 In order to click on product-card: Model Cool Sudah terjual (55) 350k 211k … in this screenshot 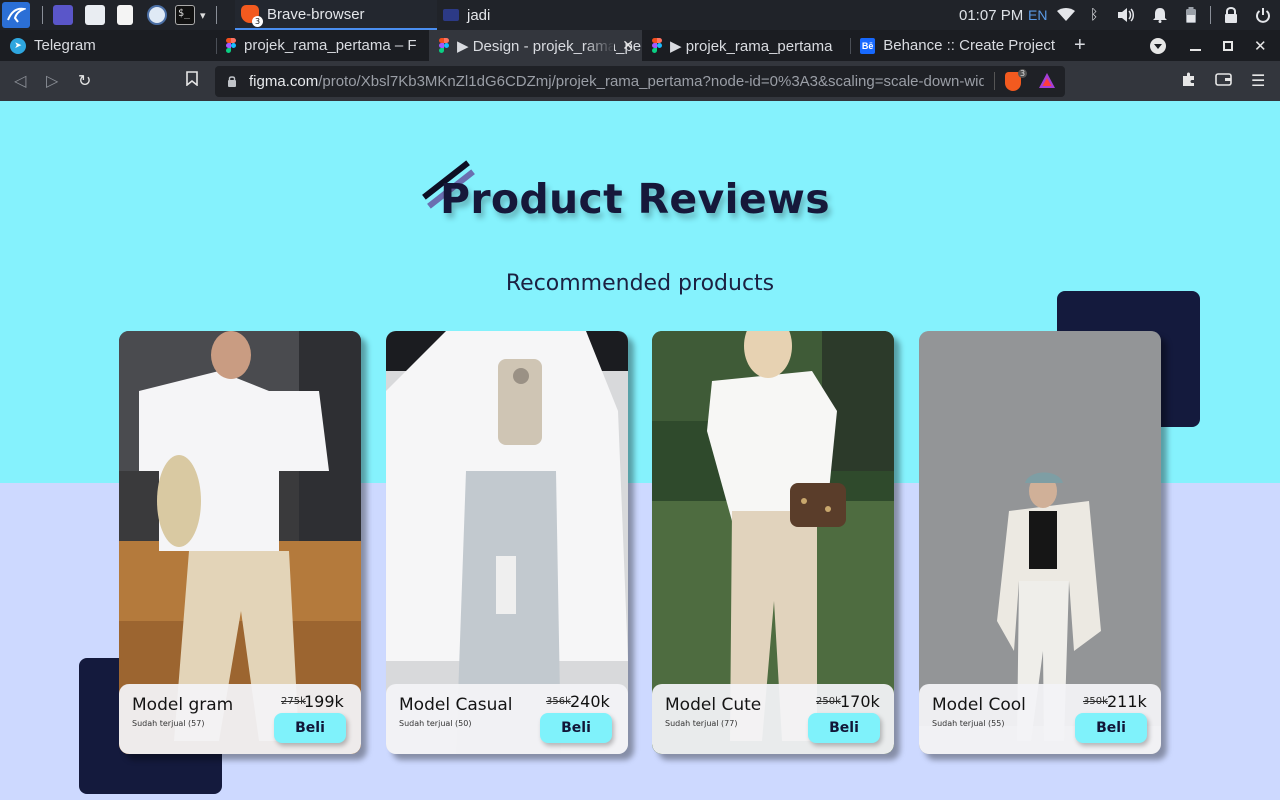, I will do `click(1040, 542)`.